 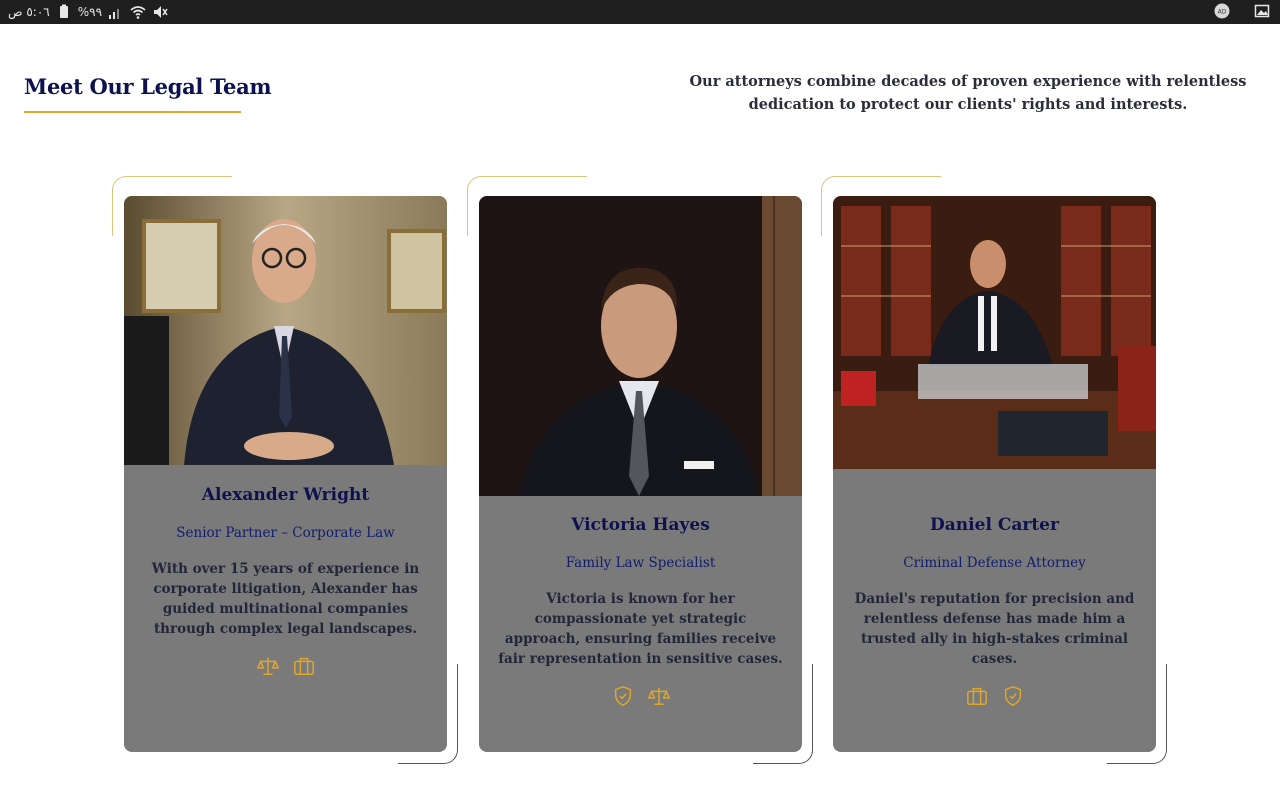 I want to click on ad-icon: AD, so click(x=1222, y=11).